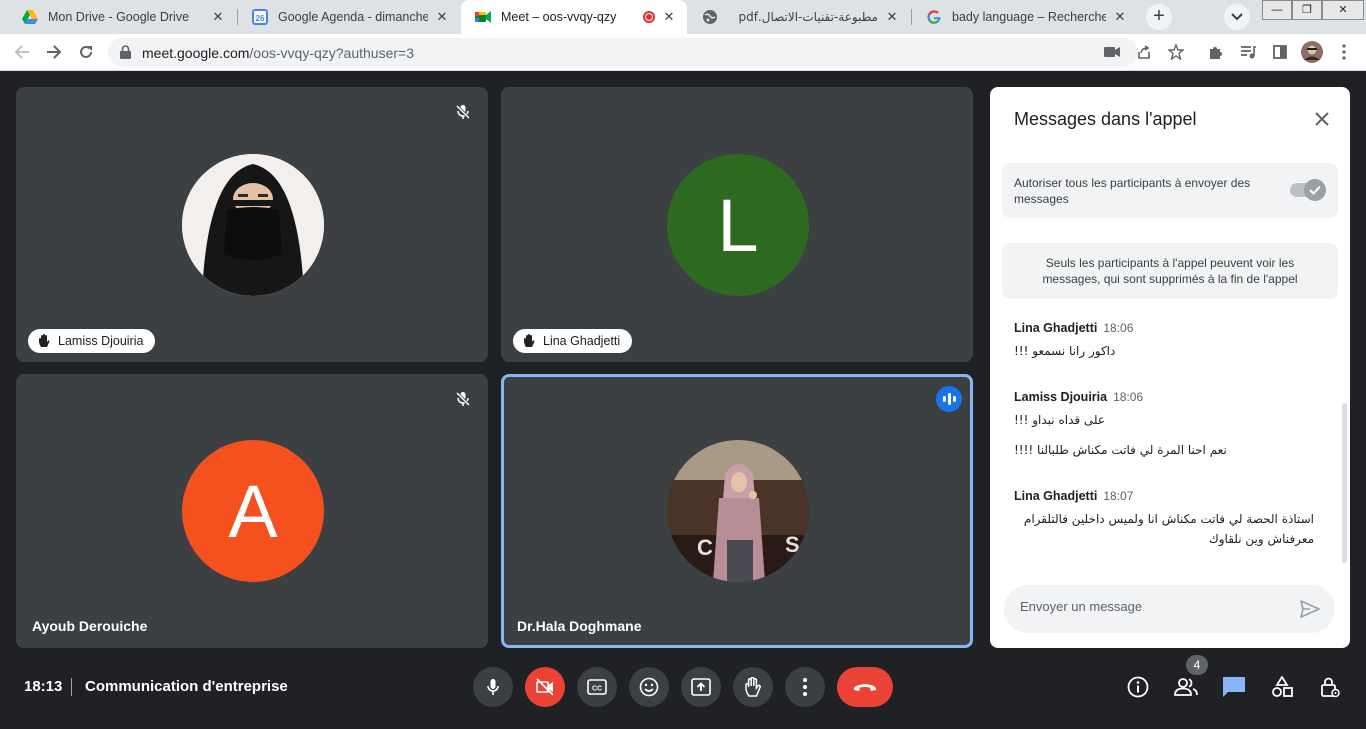 This screenshot has width=1366, height=729. Describe the element at coordinates (579, 626) in the screenshot. I see `participant-name: Dr.Hala Doghmane` at that location.